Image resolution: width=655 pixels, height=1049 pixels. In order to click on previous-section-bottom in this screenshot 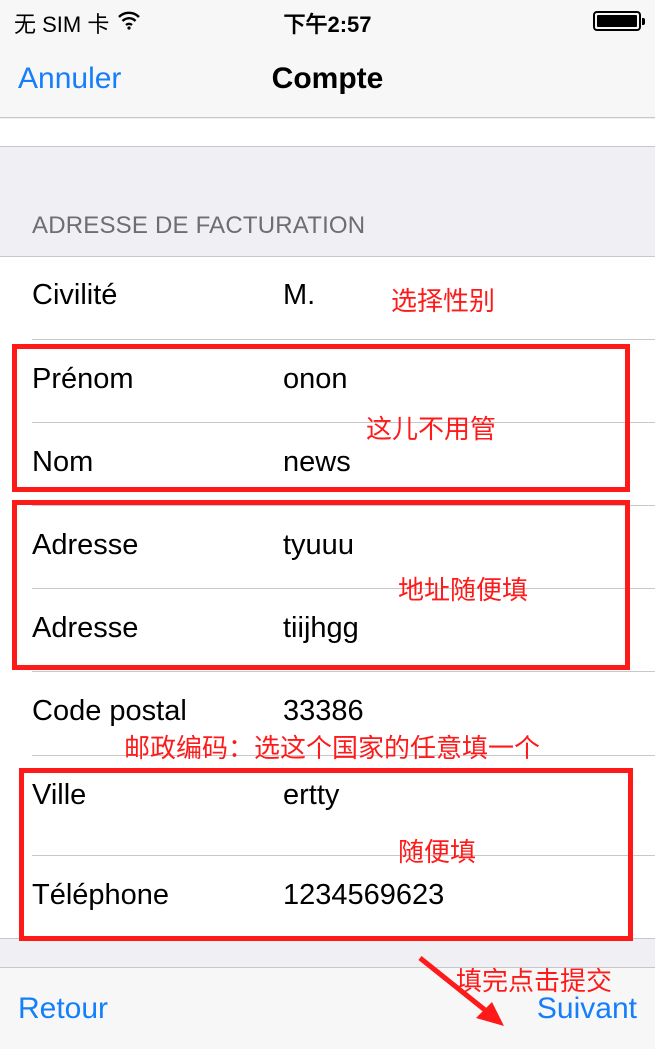, I will do `click(327, 133)`.